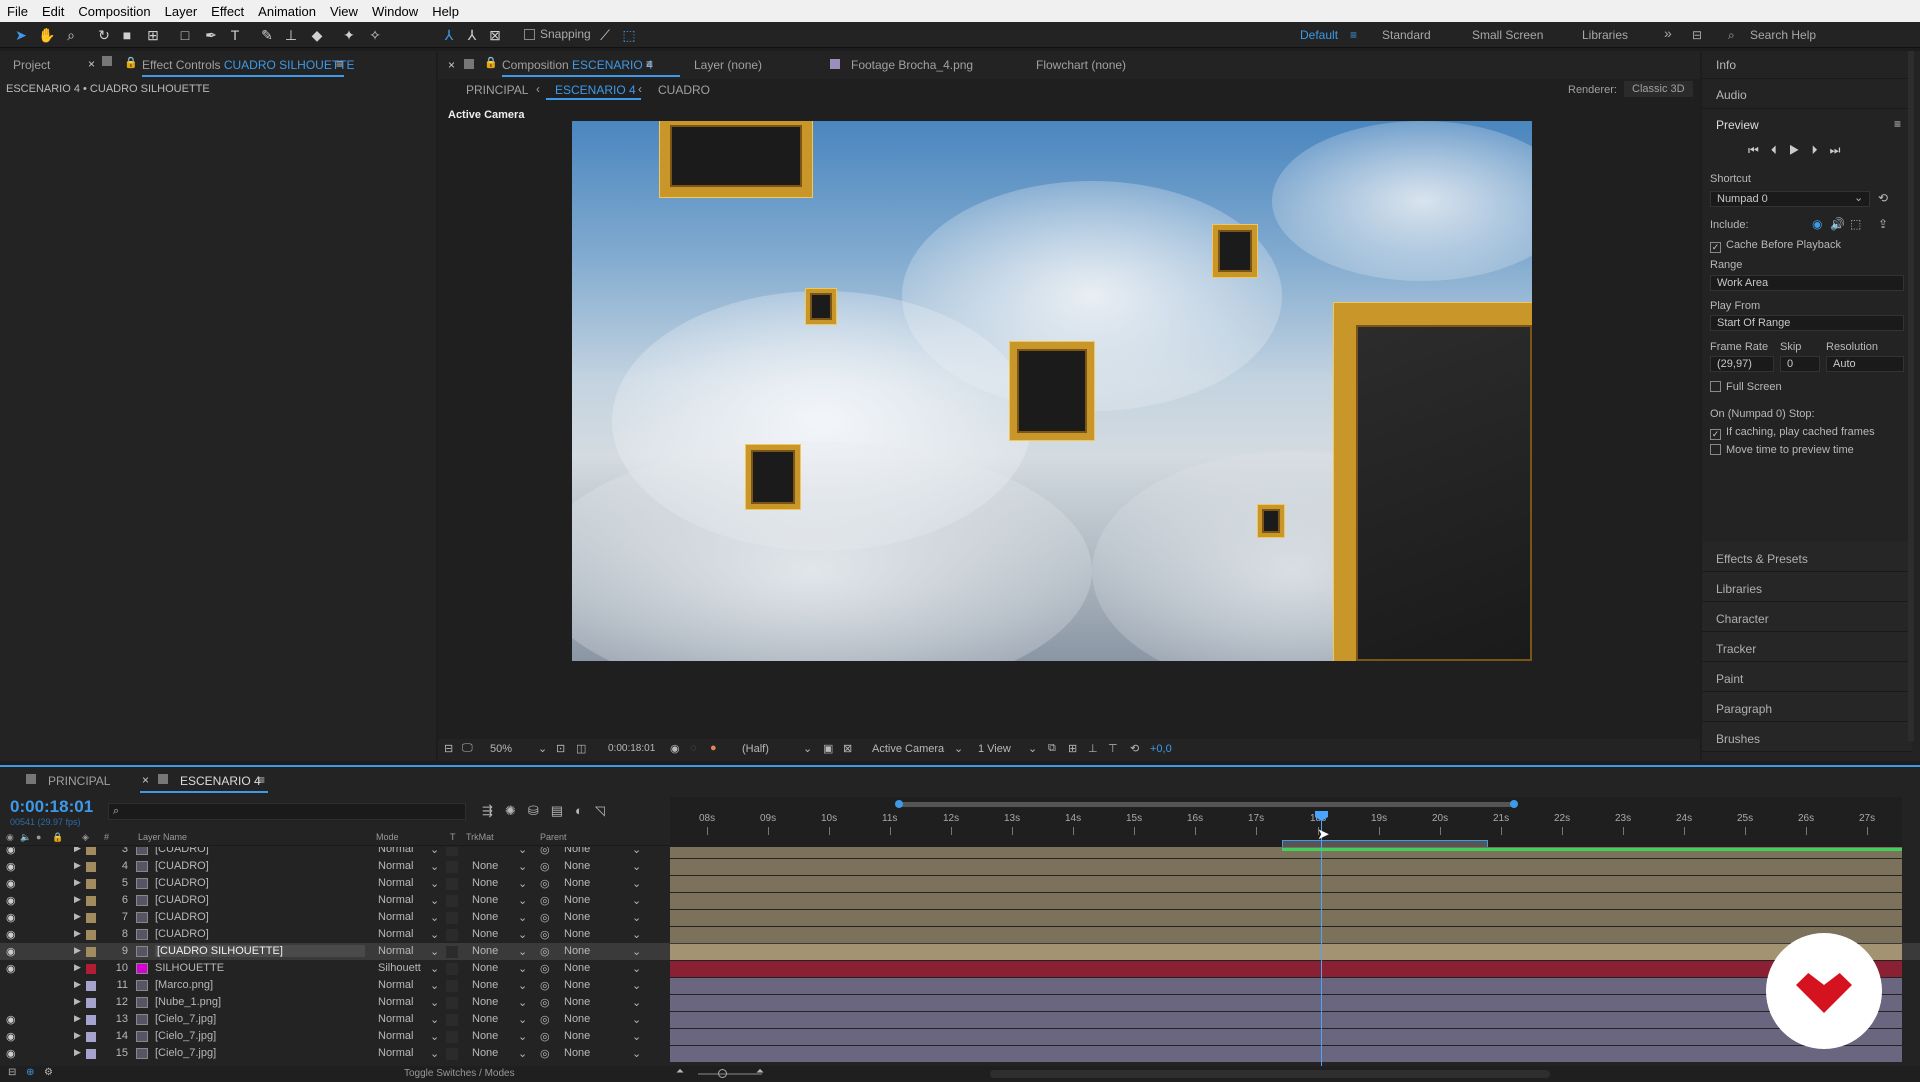 The height and width of the screenshot is (1082, 1920). What do you see at coordinates (260, 985) in the screenshot?
I see `layer-name: [Marco.png]` at bounding box center [260, 985].